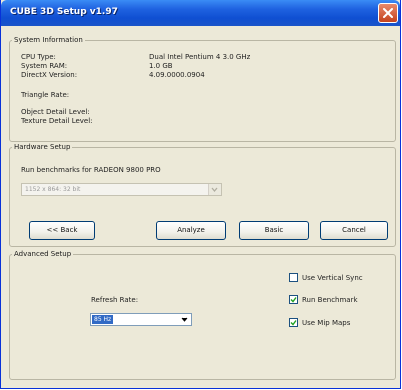 Image resolution: width=402 pixels, height=390 pixels. What do you see at coordinates (103, 319) in the screenshot?
I see `refresh-rate-value: 85 Hz` at bounding box center [103, 319].